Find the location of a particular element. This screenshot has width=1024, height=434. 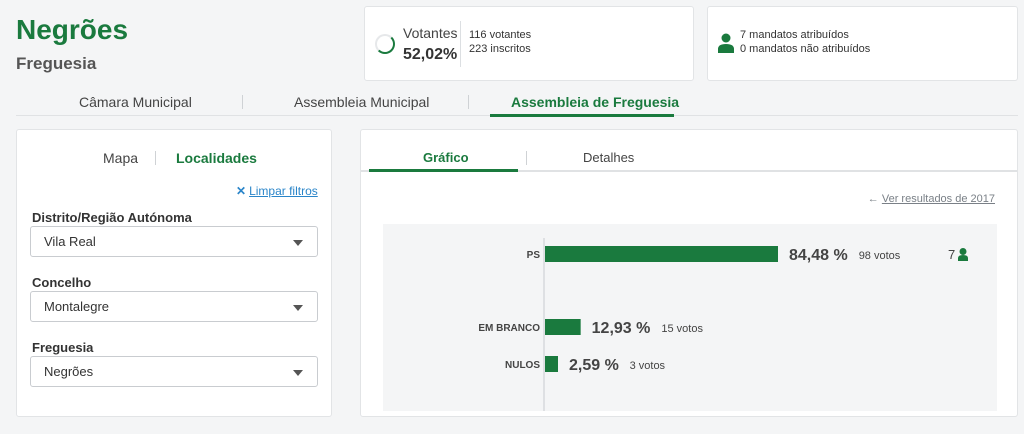

tab-localidades: Localidades is located at coordinates (216, 158).